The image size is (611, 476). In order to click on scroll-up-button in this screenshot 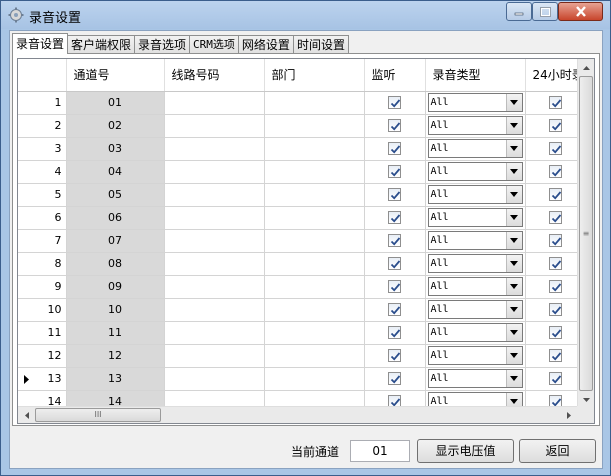, I will do `click(586, 67)`.